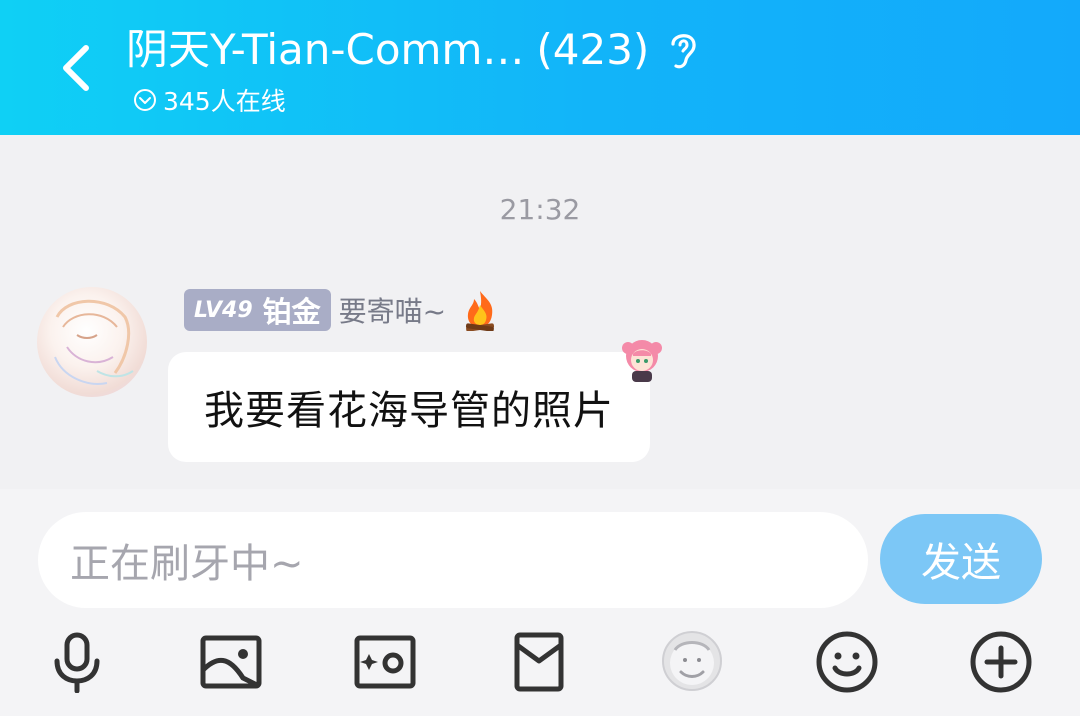 This screenshot has width=1080, height=716. I want to click on level-text: LV49, so click(223, 310).